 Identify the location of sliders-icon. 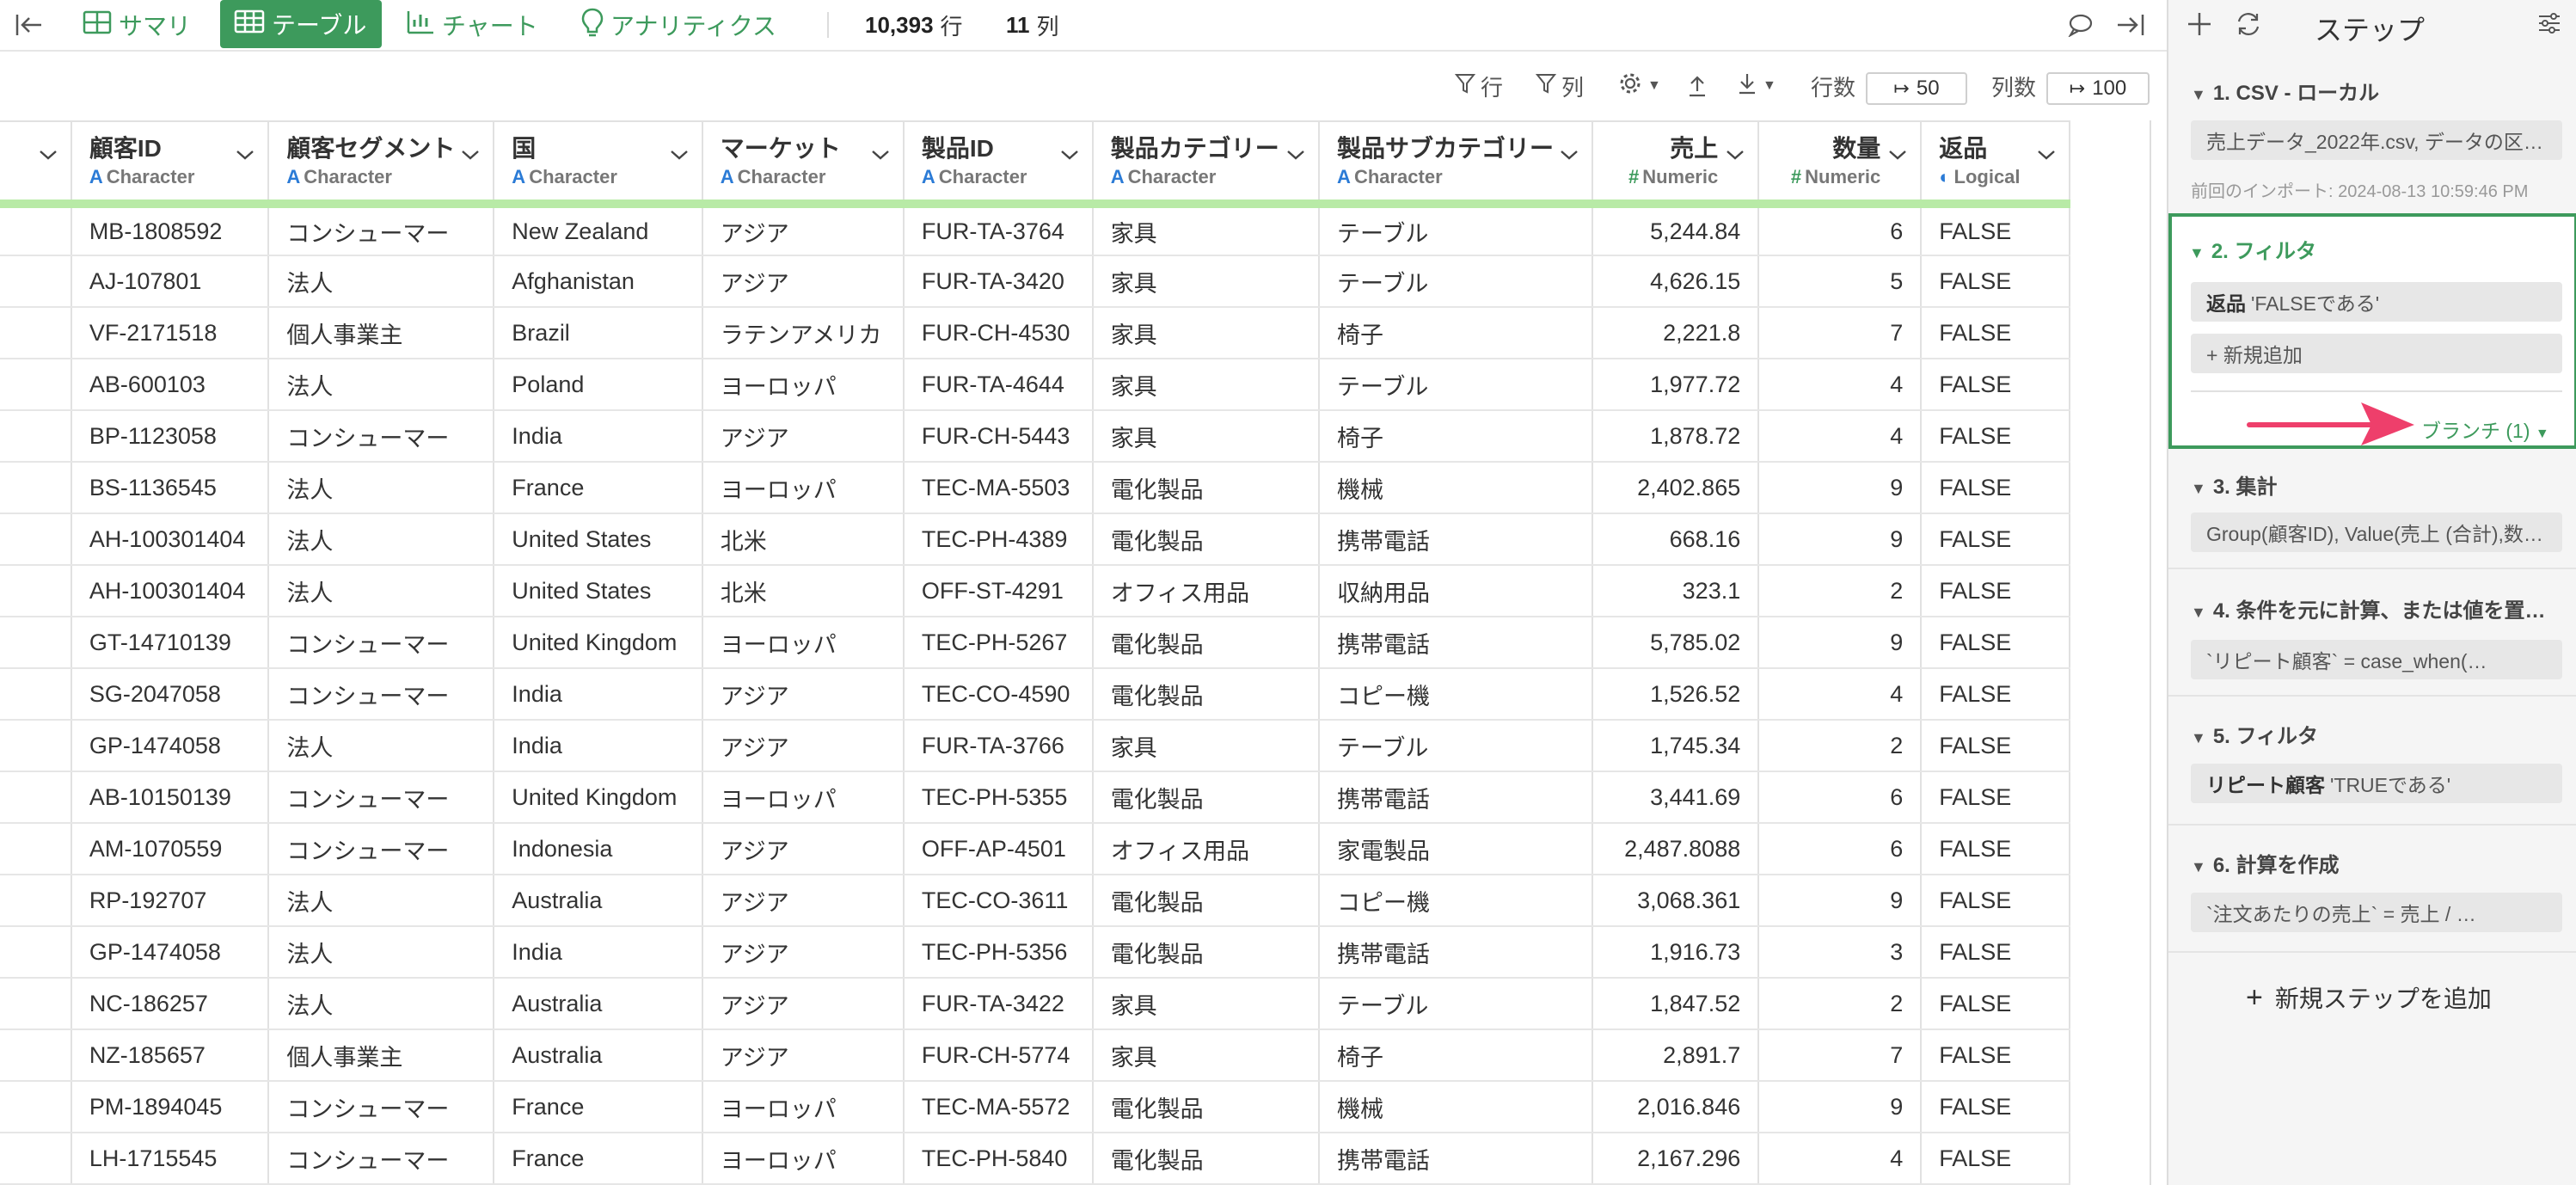
(2549, 25).